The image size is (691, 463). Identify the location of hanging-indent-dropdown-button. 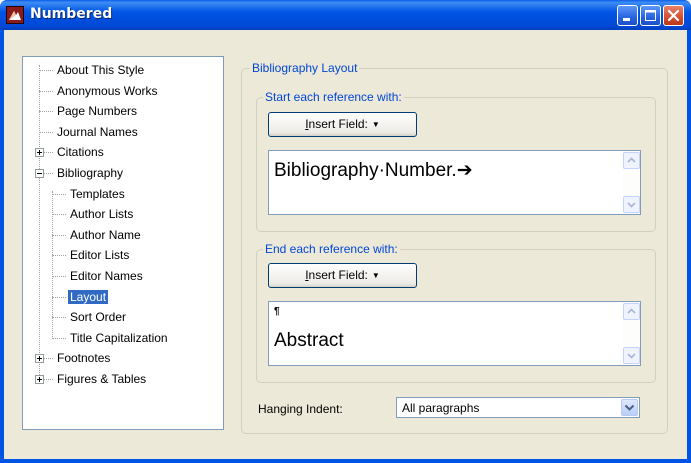
(629, 407).